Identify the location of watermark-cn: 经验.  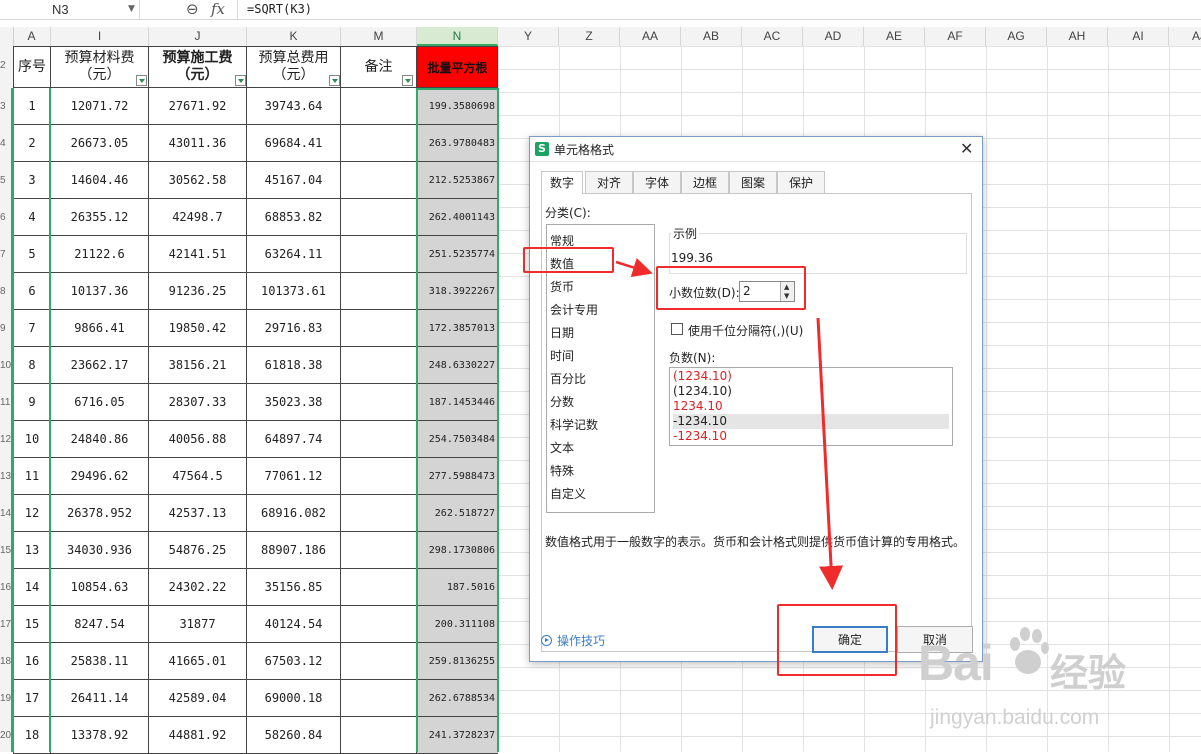
(1088, 673).